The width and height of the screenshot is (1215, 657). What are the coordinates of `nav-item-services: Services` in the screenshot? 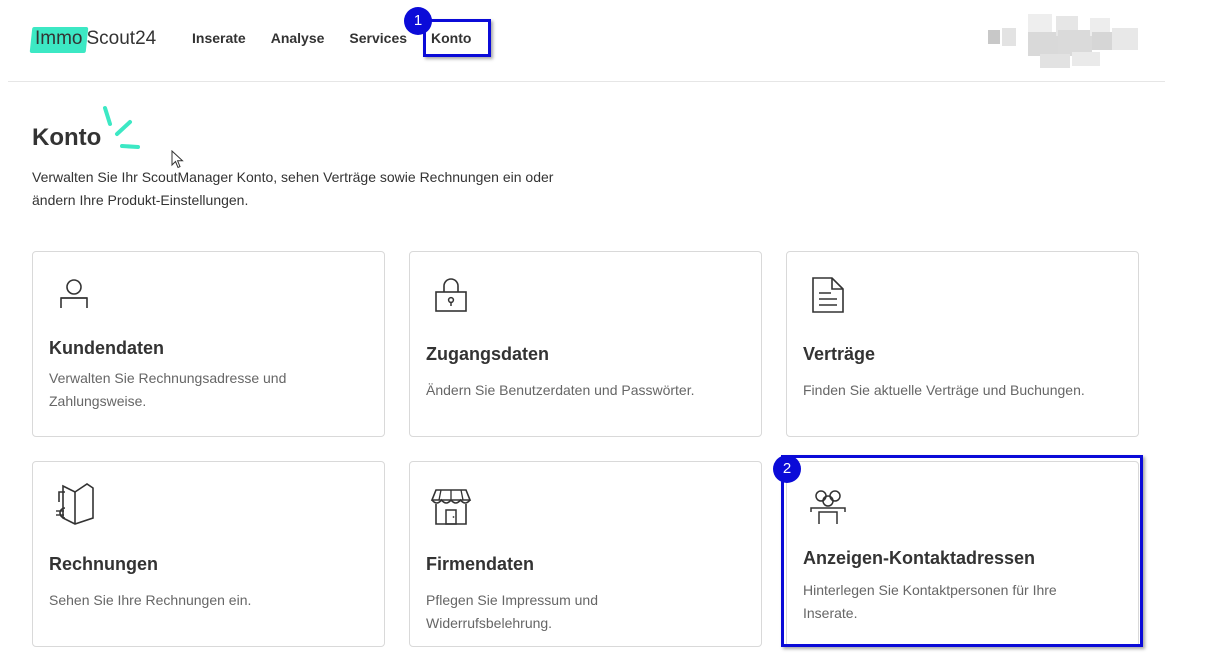 It's located at (378, 38).